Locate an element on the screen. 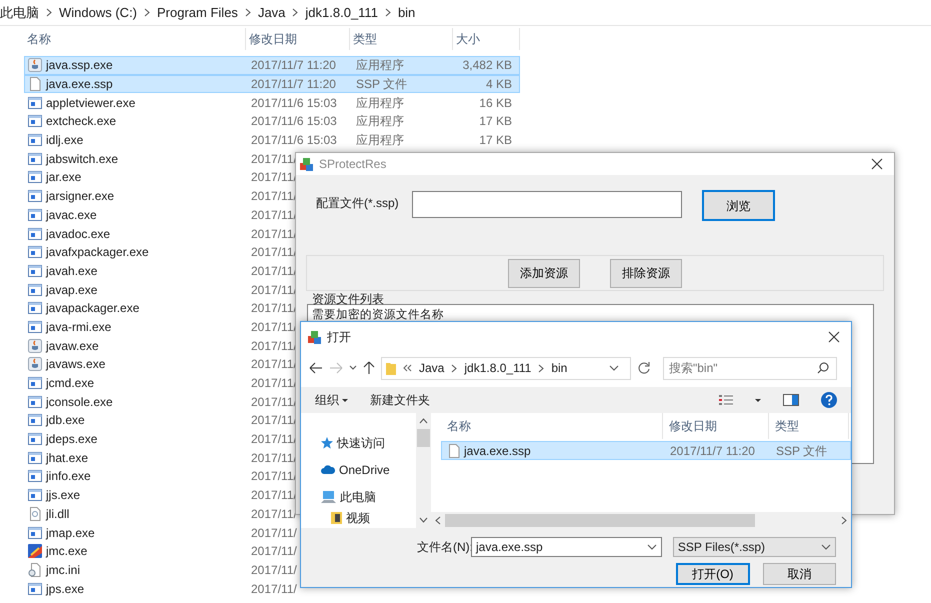 The image size is (931, 603). browse-button: 浏览 is located at coordinates (738, 205).